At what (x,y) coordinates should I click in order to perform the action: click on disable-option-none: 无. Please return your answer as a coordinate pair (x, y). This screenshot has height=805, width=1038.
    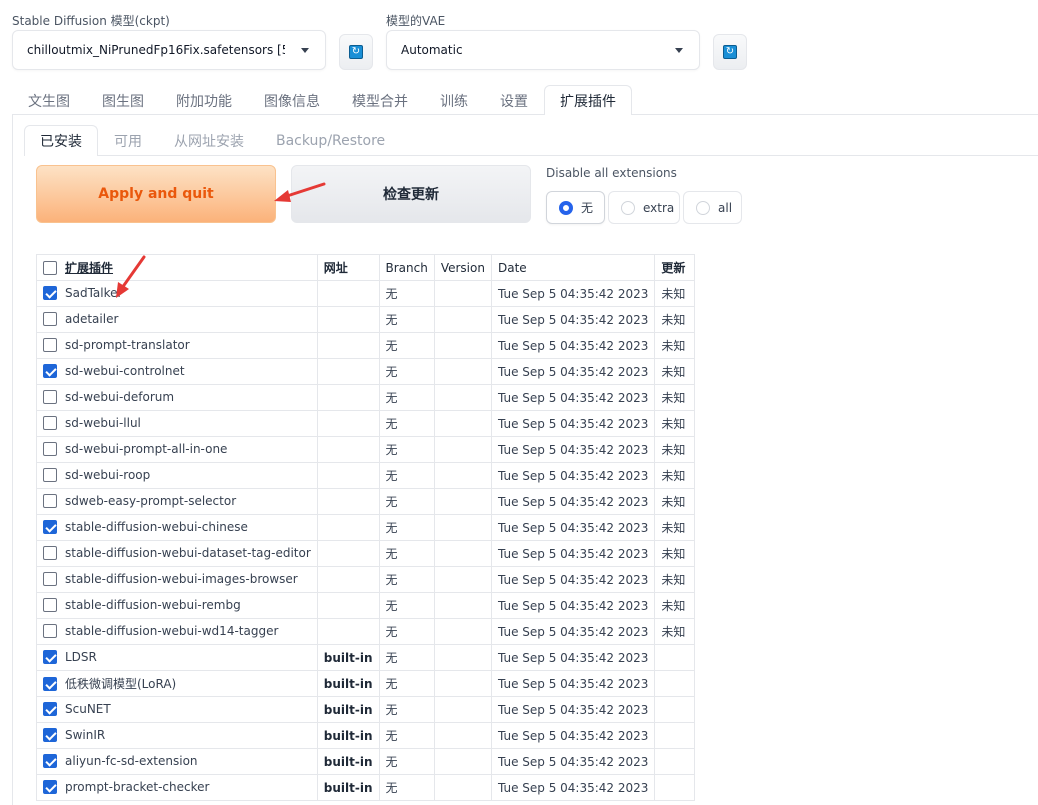
    Looking at the image, I should click on (575, 207).